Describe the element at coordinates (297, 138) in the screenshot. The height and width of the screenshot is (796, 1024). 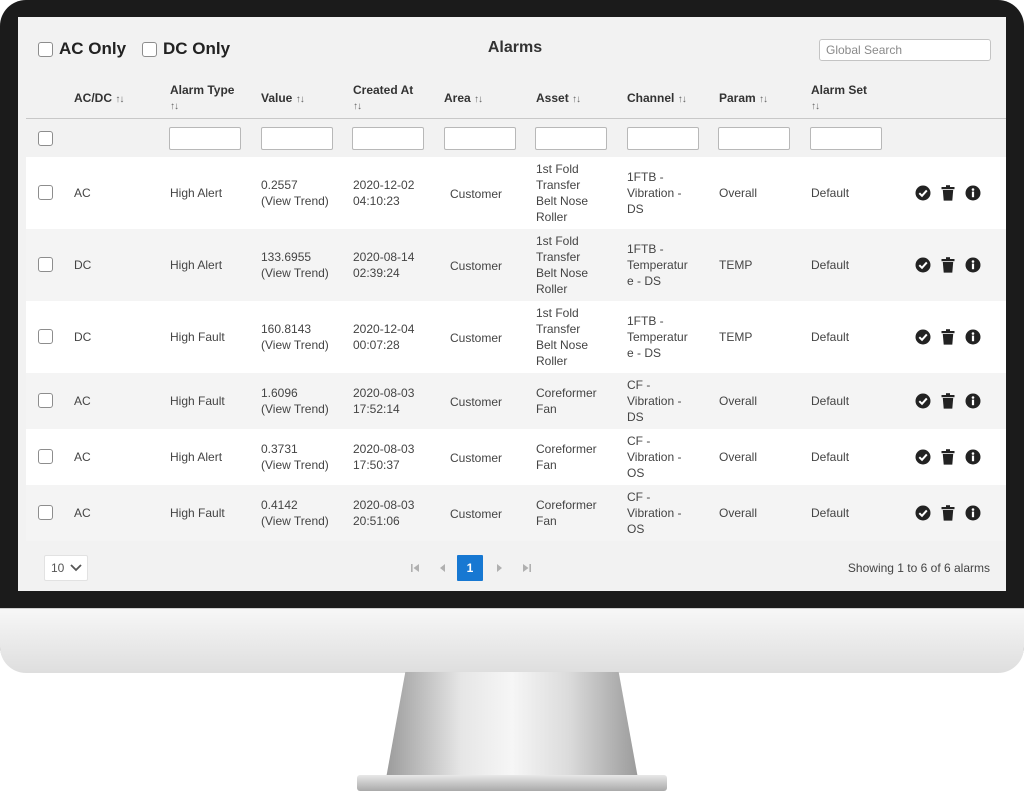
I see `value-filter-input` at that location.